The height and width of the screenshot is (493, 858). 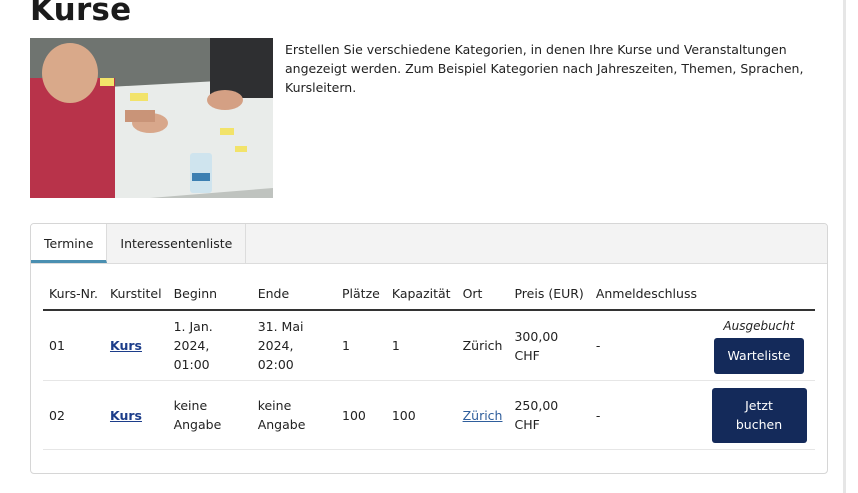 I want to click on cell-capacity: 100, so click(x=421, y=415).